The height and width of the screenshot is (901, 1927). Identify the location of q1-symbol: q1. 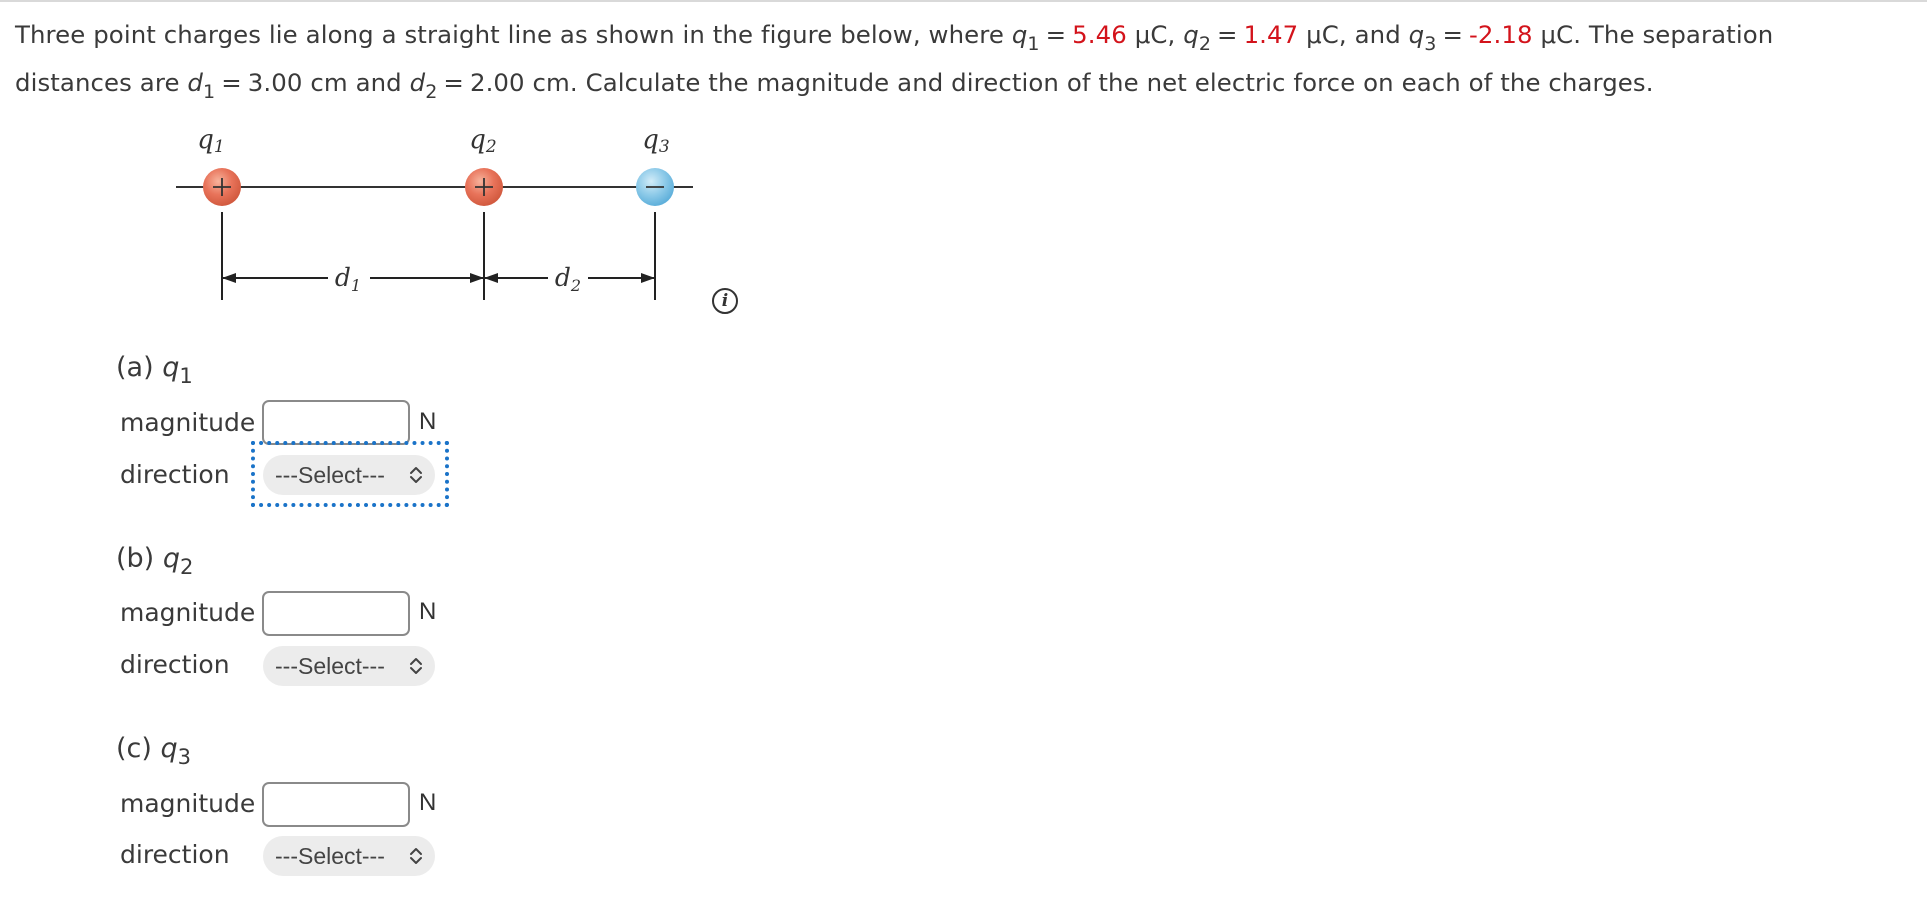
(1025, 37).